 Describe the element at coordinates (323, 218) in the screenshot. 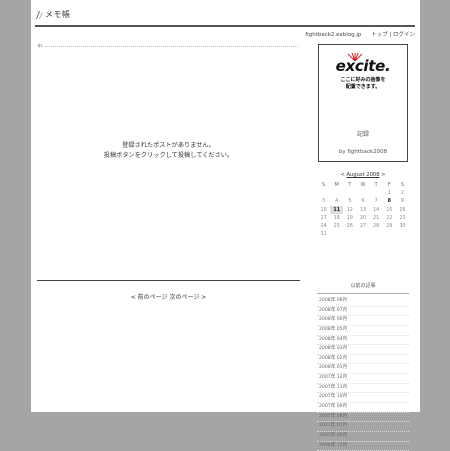

I see `calendar-day: 17` at that location.